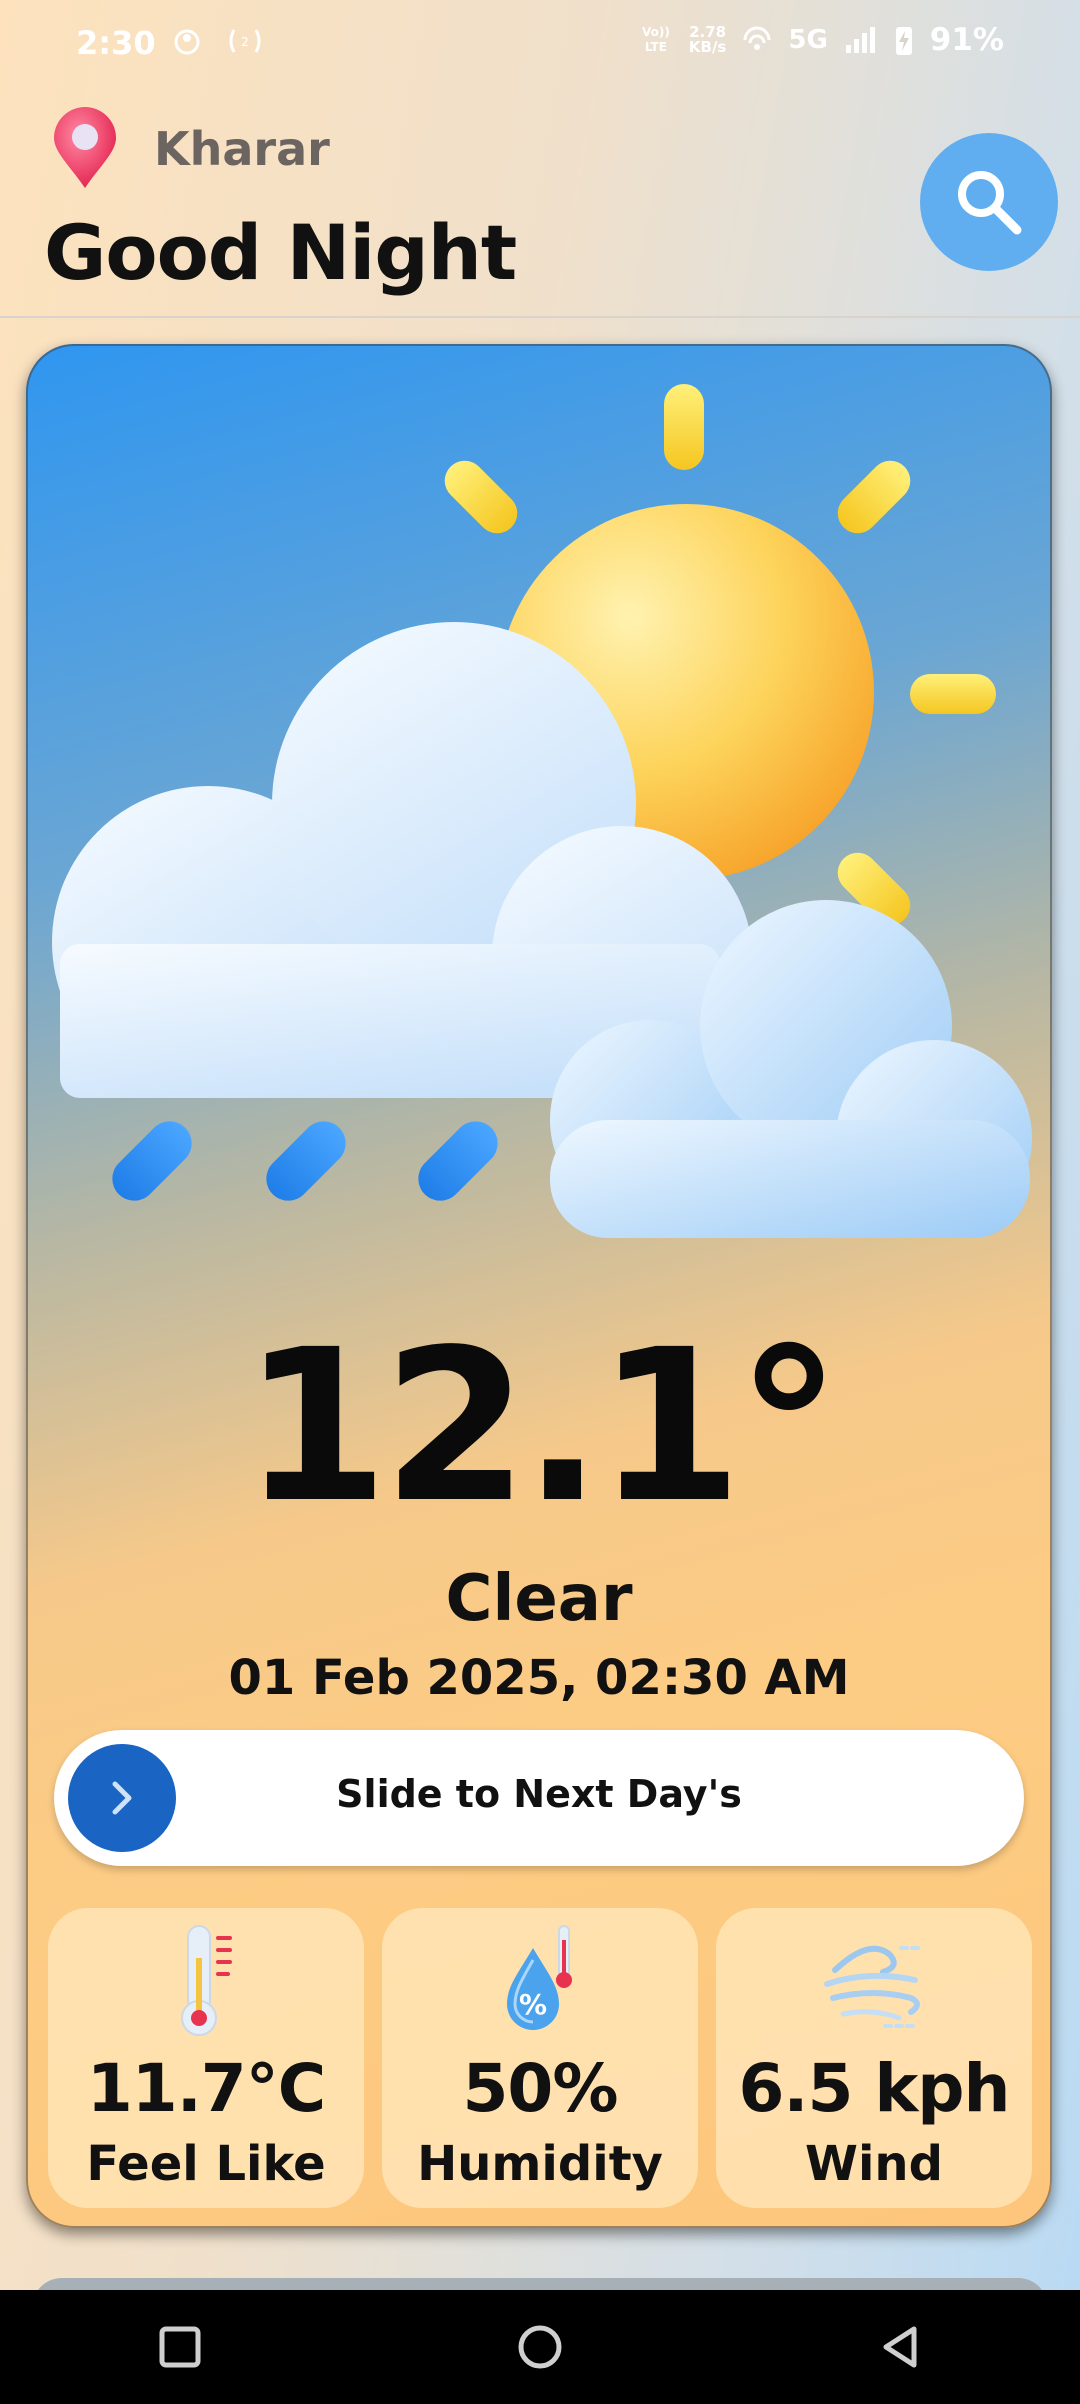 The height and width of the screenshot is (2404, 1080). Describe the element at coordinates (116, 43) in the screenshot. I see `status-time: 2:30` at that location.